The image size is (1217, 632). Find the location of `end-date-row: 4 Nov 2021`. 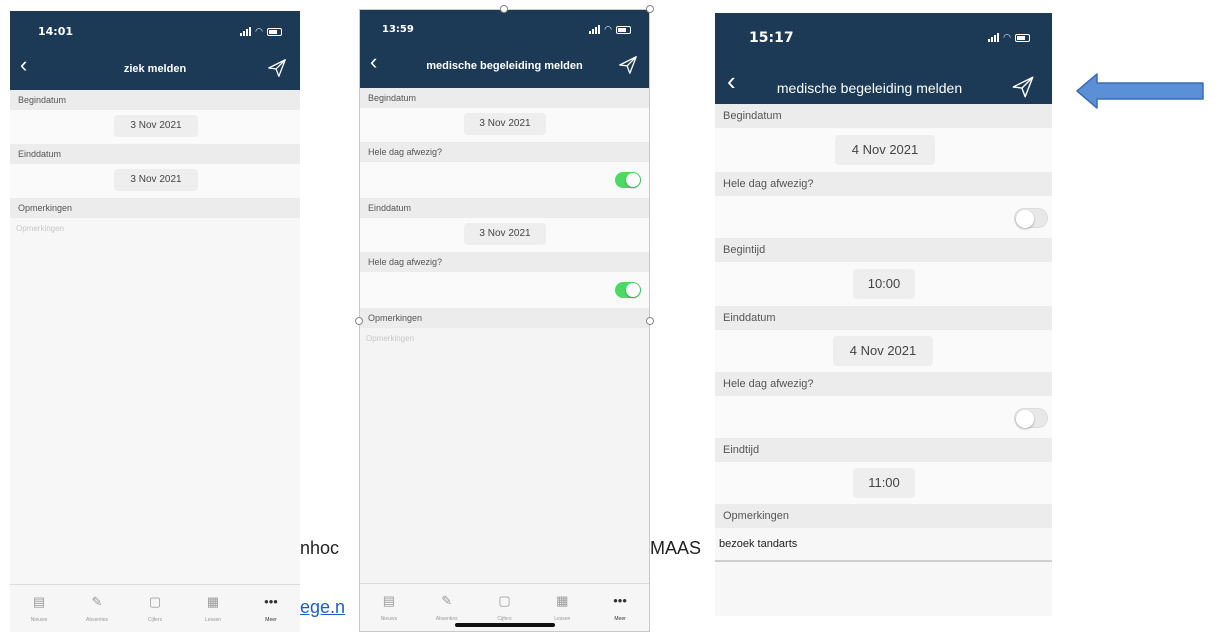

end-date-row: 4 Nov 2021 is located at coordinates (883, 351).